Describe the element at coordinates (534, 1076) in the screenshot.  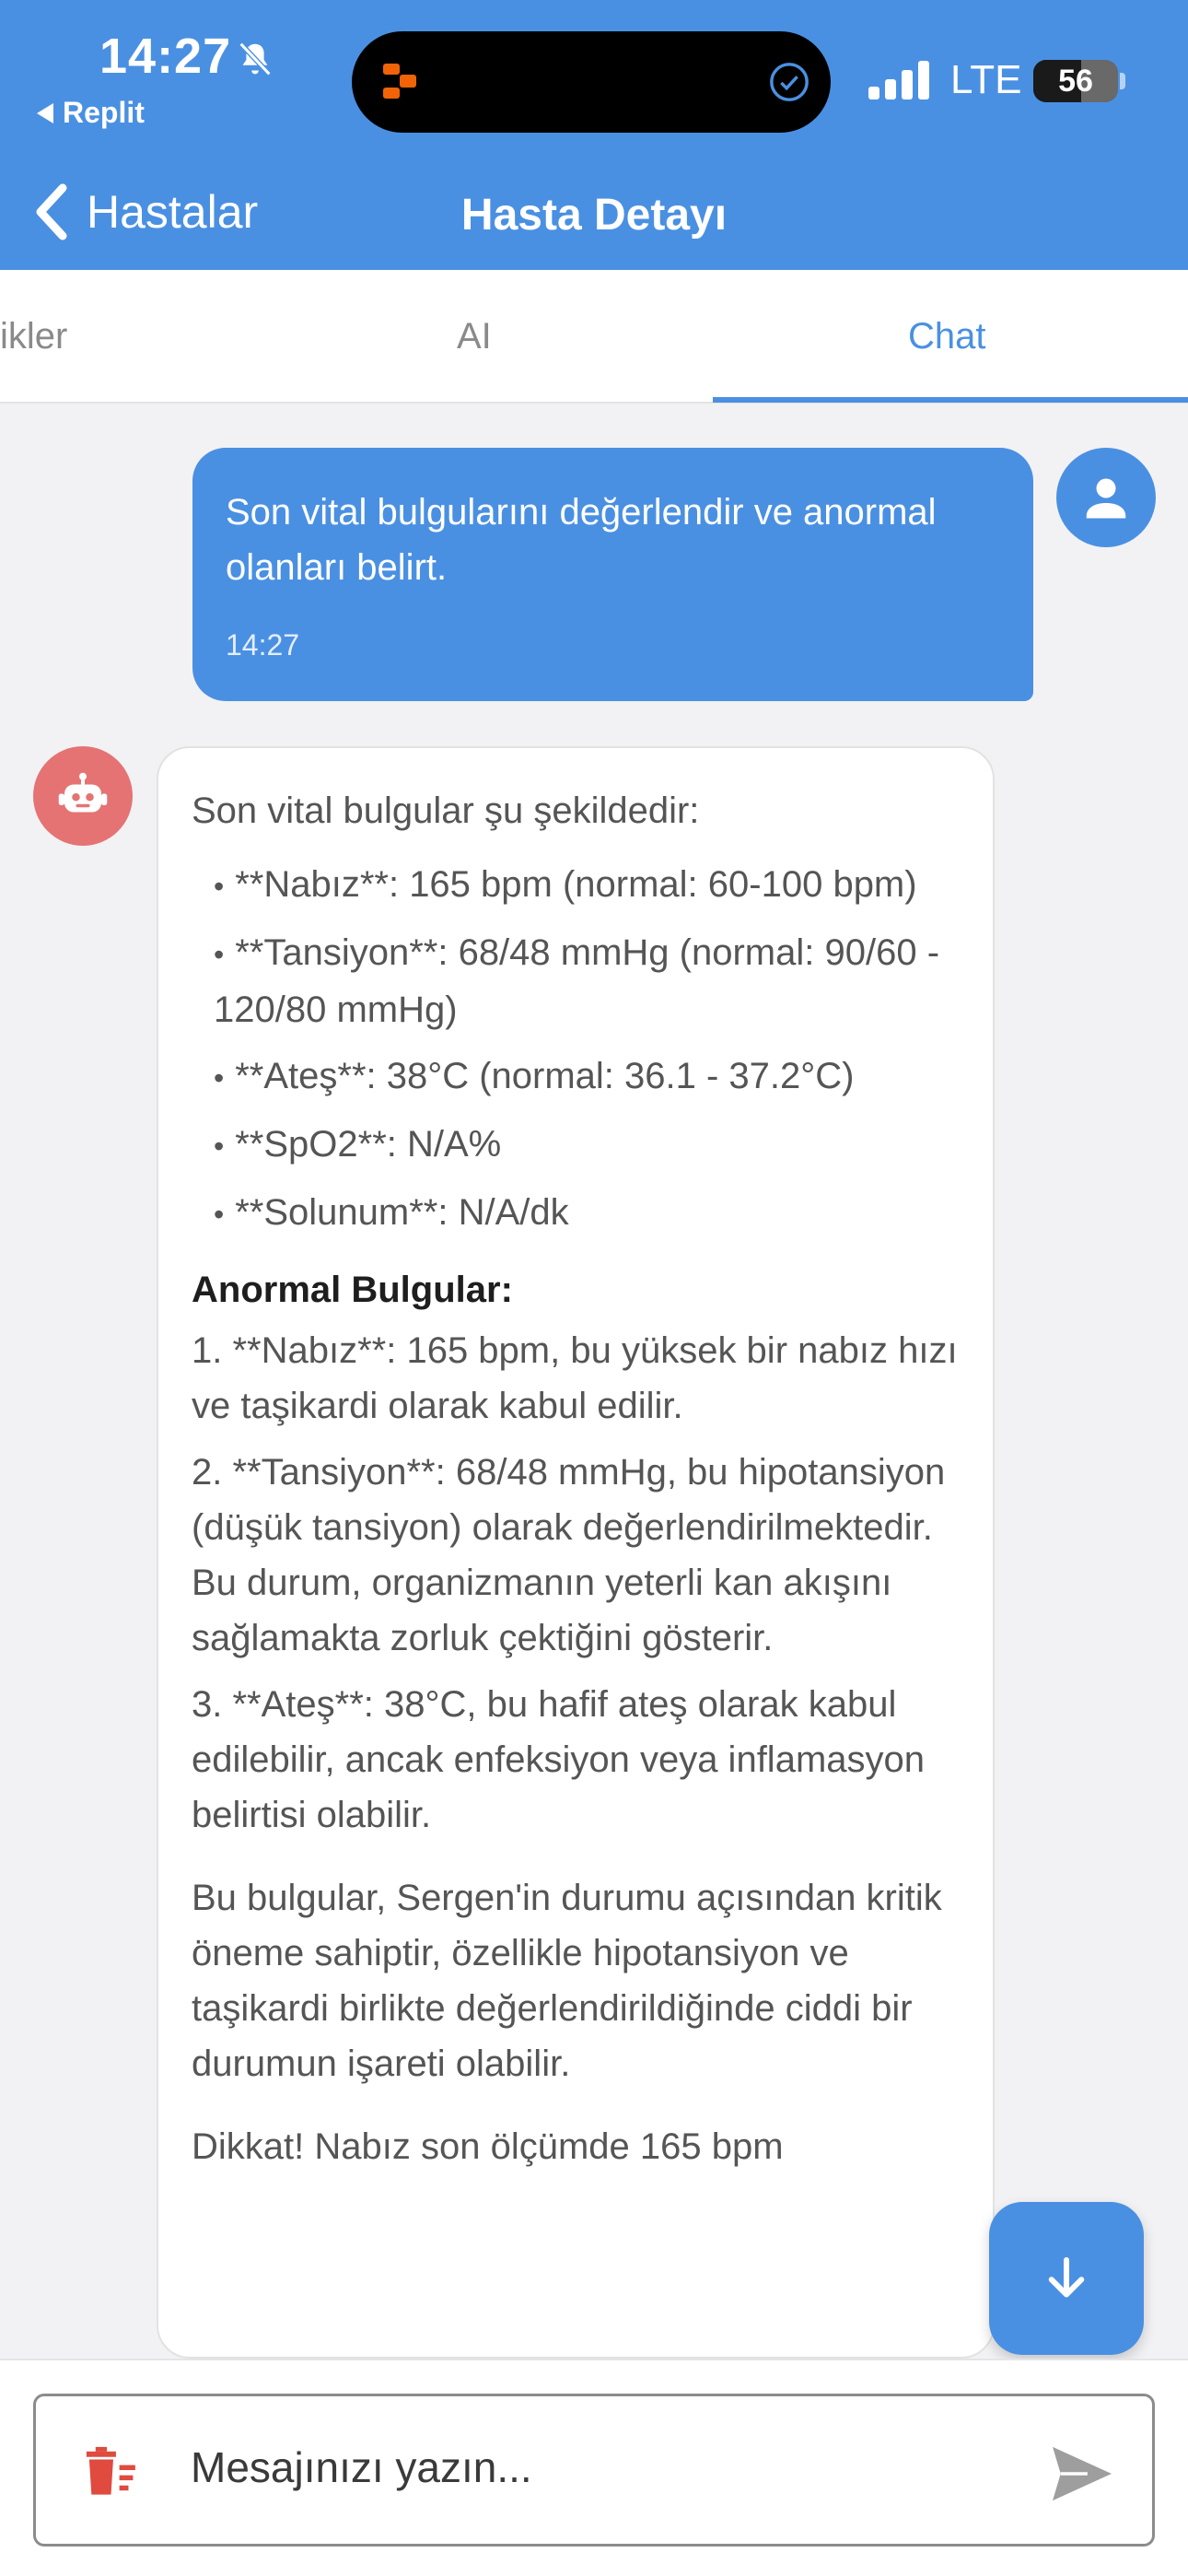
I see `list-item: • **Ateş**: 38°C (normal: 36.1 - 37.2°C)` at that location.